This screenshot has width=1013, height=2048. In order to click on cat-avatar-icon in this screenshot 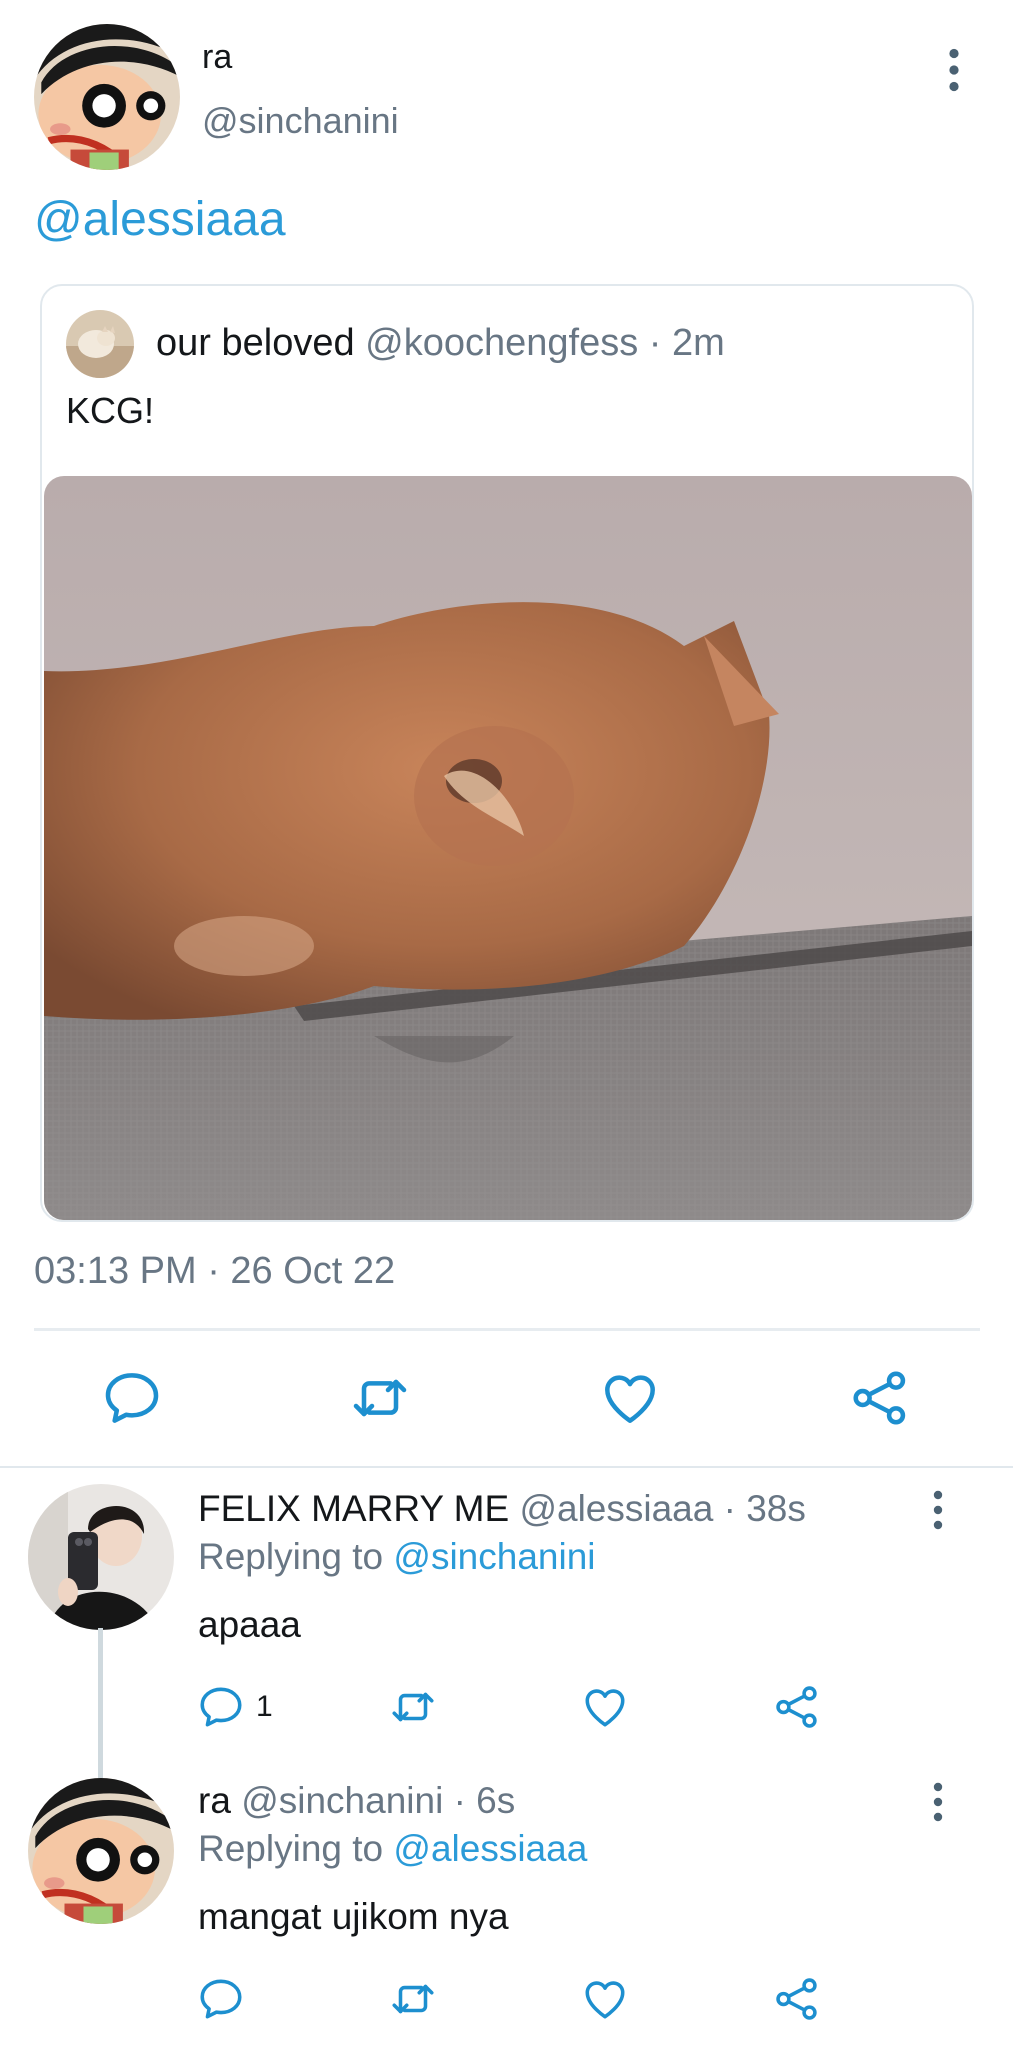, I will do `click(100, 344)`.